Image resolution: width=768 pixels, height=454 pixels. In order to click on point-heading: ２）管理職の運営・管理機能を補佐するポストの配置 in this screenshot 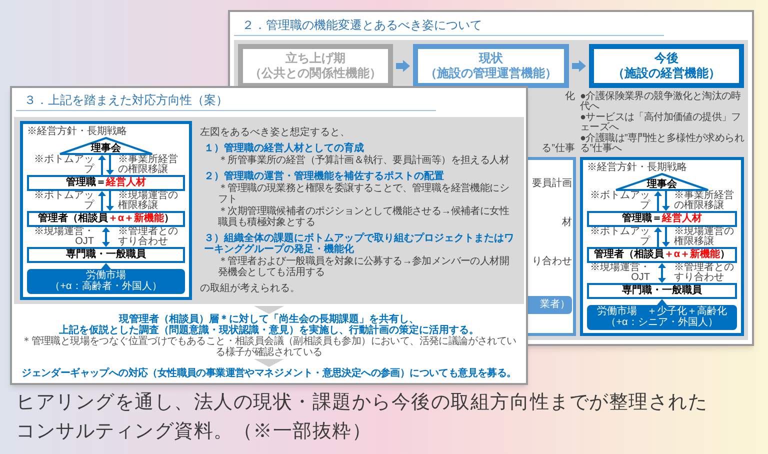, I will do `click(324, 176)`.